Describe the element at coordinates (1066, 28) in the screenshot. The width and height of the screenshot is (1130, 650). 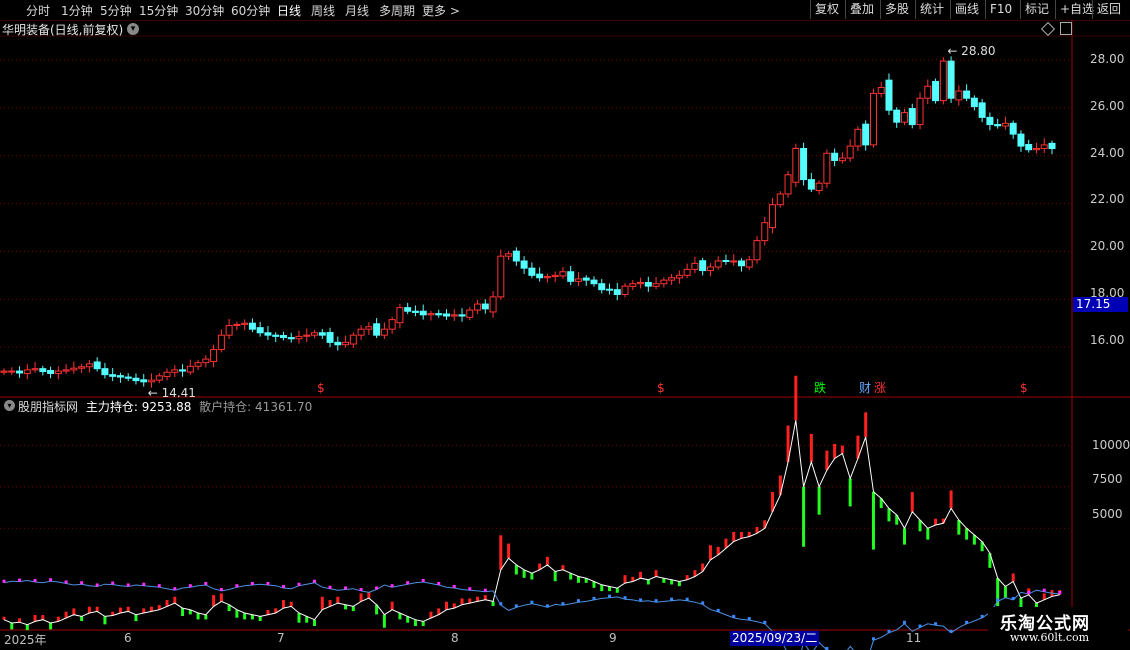
I see `panel-toggle-icon` at that location.